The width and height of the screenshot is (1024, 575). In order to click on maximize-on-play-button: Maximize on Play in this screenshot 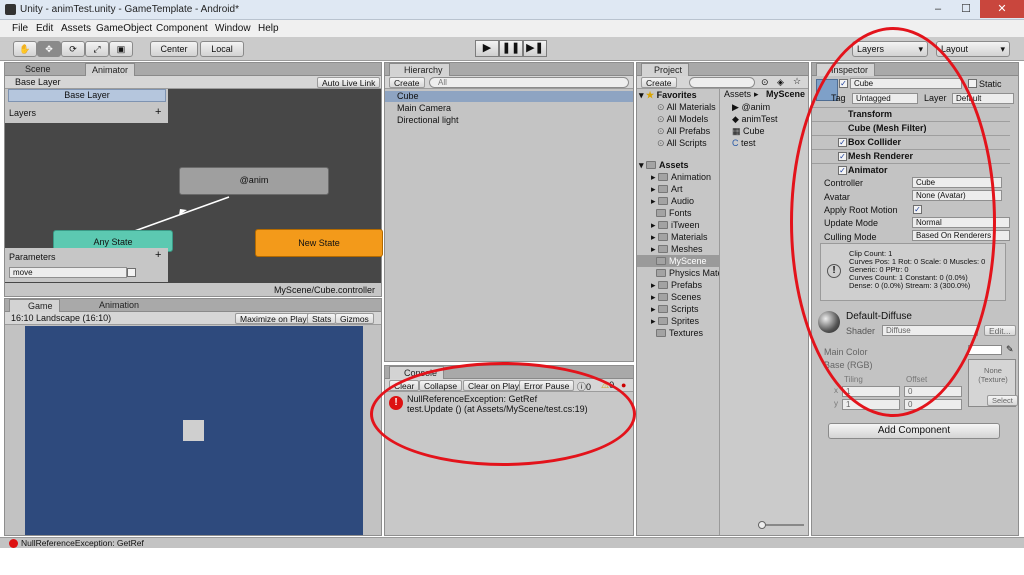, I will do `click(273, 318)`.